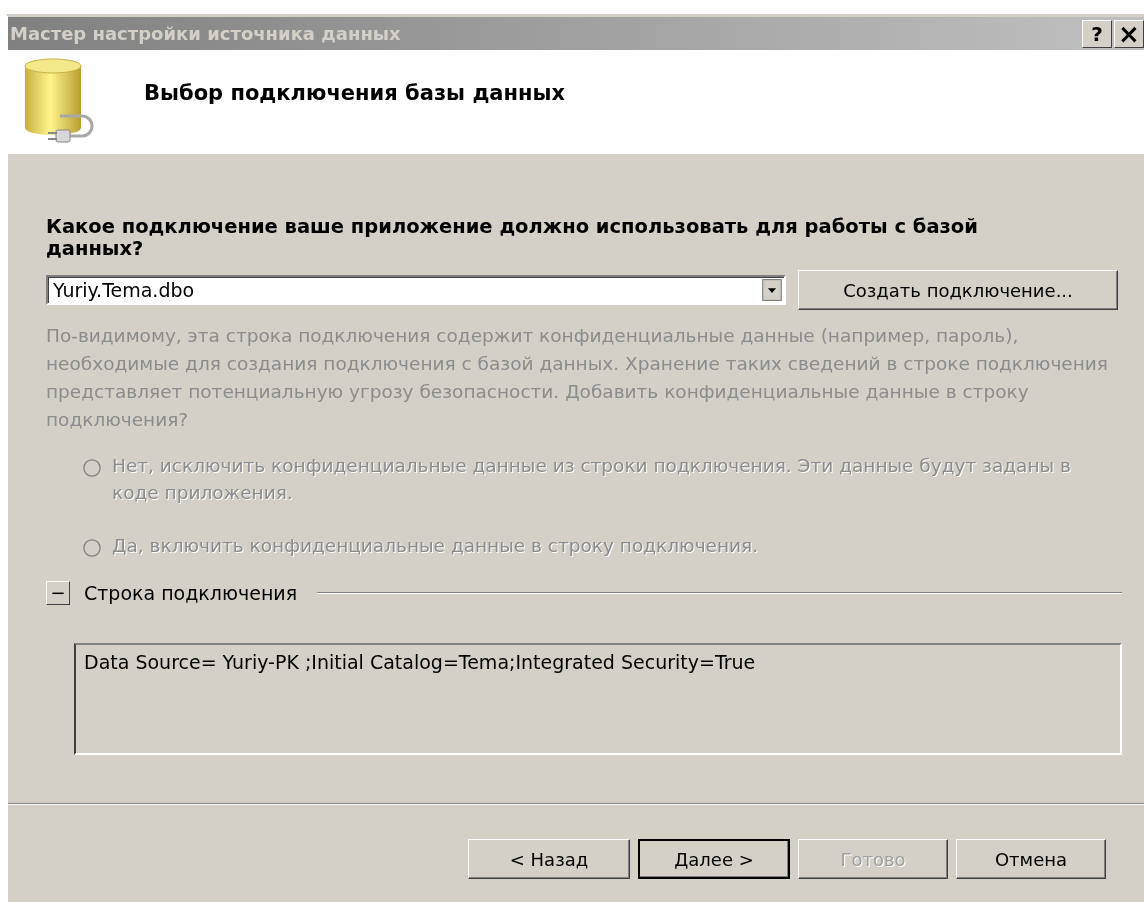  Describe the element at coordinates (205, 33) in the screenshot. I see `window-title: Мастер настройки источника данных` at that location.